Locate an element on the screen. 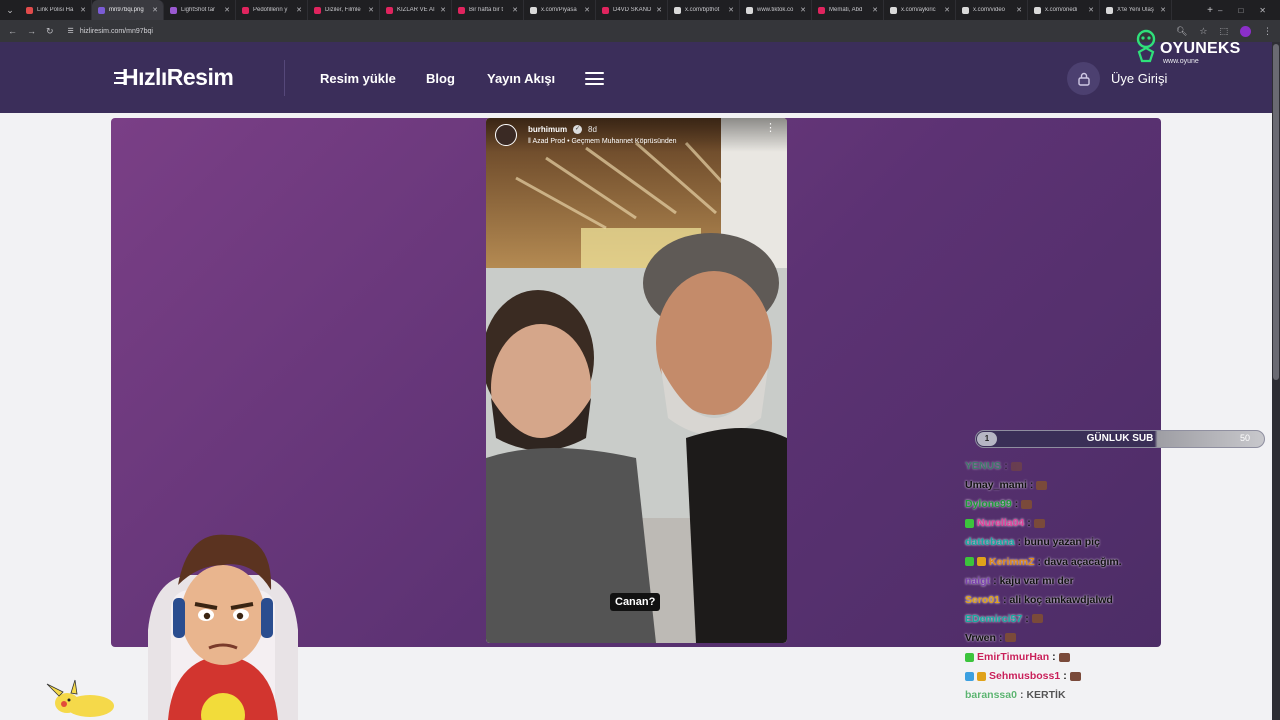  tab-label: Pedofillerin y is located at coordinates (270, 10).